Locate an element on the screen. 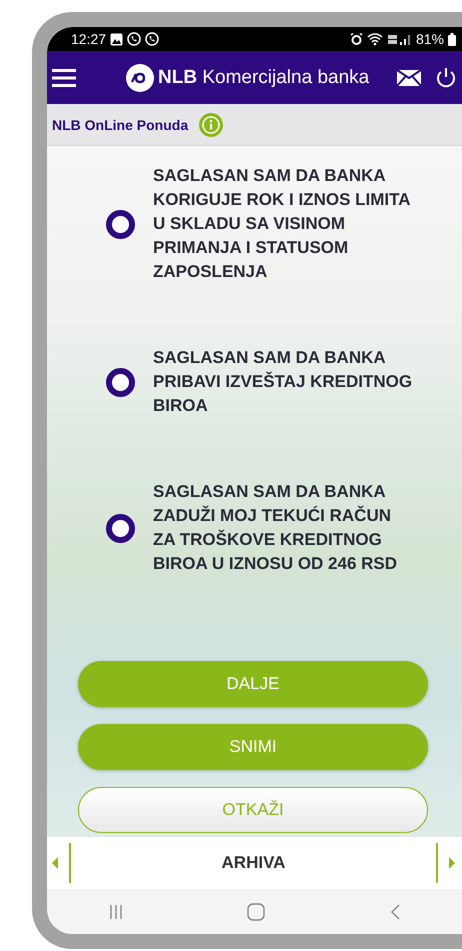 Image resolution: width=462 pixels, height=951 pixels. mail-icon is located at coordinates (409, 78).